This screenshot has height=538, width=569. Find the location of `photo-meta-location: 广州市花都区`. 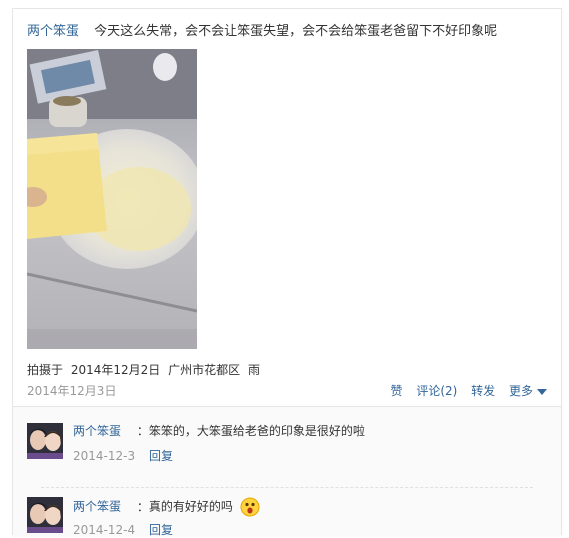

photo-meta-location: 广州市花都区 is located at coordinates (204, 370).